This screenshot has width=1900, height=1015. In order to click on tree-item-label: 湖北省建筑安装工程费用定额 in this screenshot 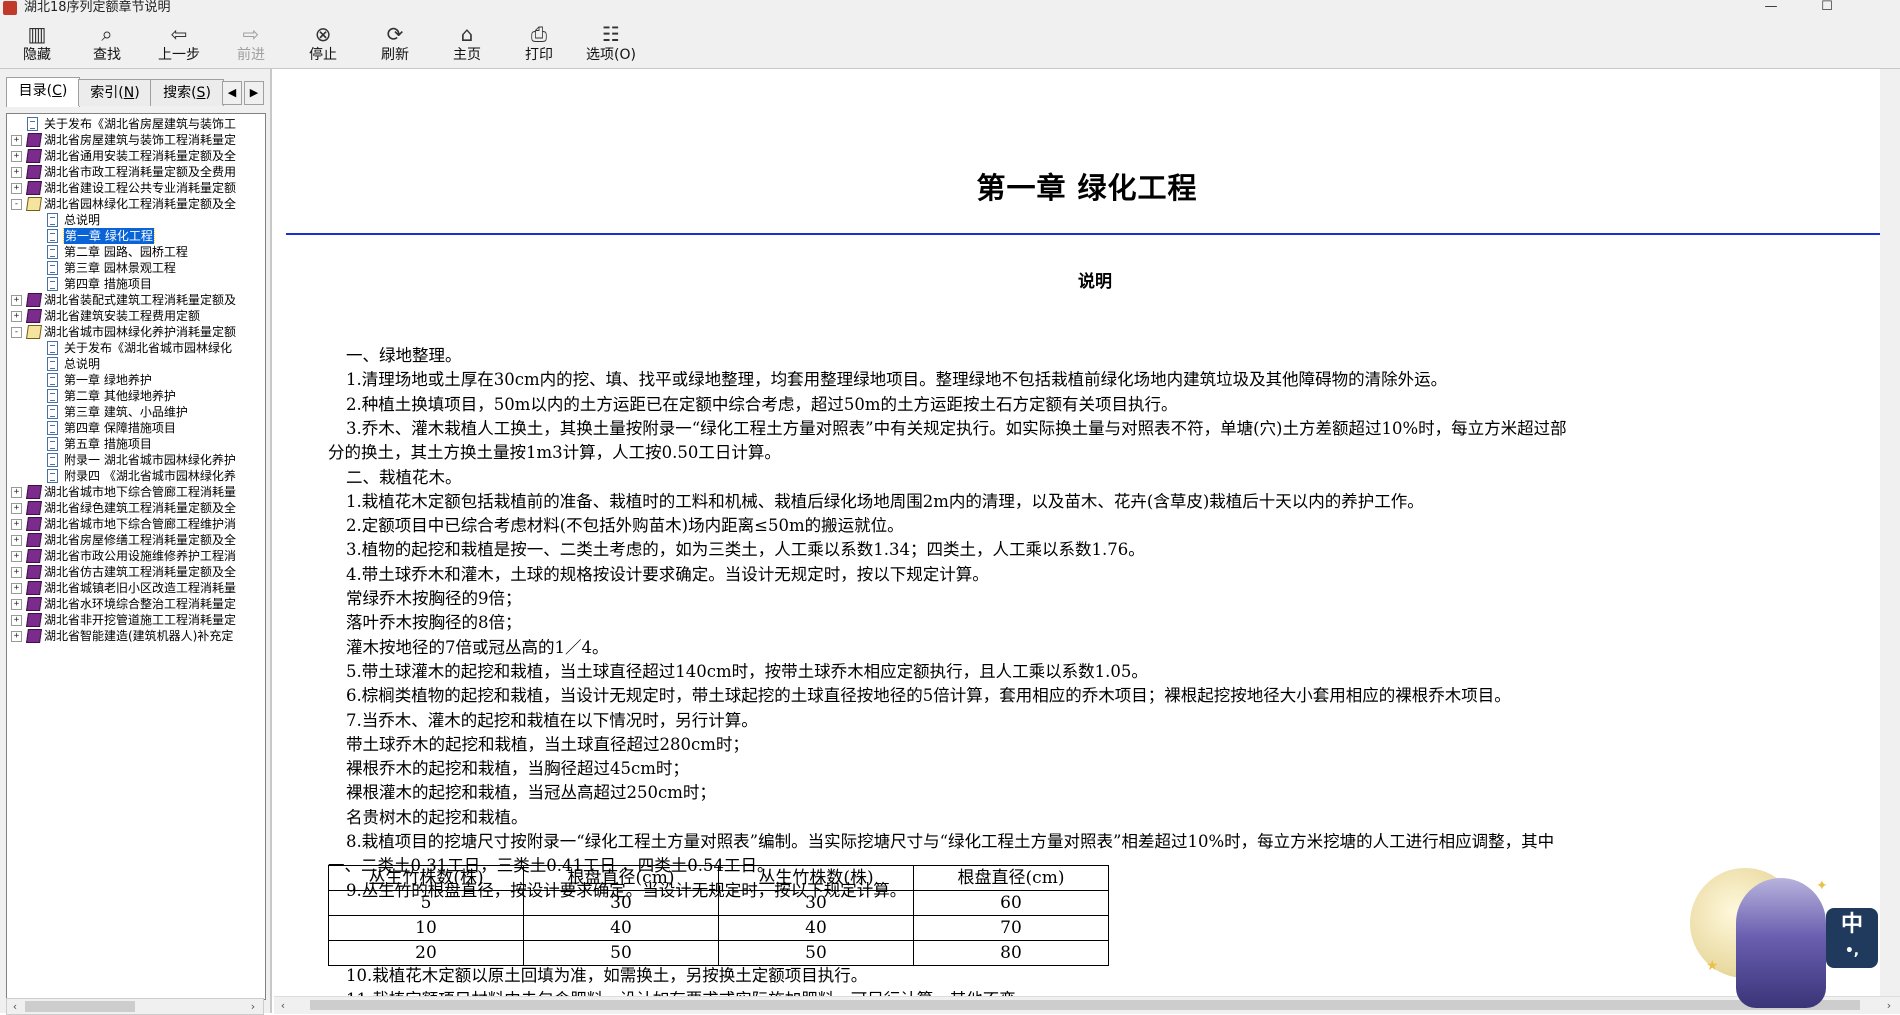, I will do `click(122, 316)`.